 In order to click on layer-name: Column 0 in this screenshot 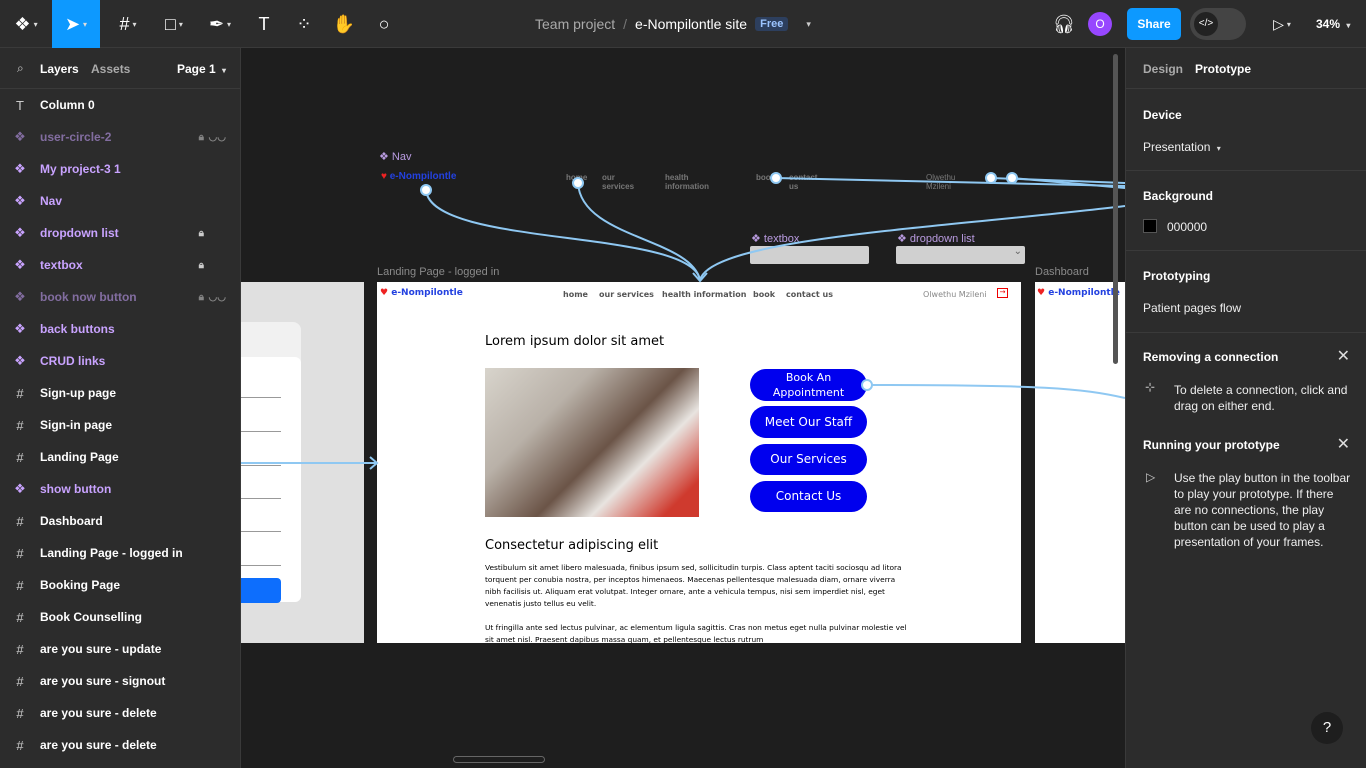, I will do `click(67, 105)`.